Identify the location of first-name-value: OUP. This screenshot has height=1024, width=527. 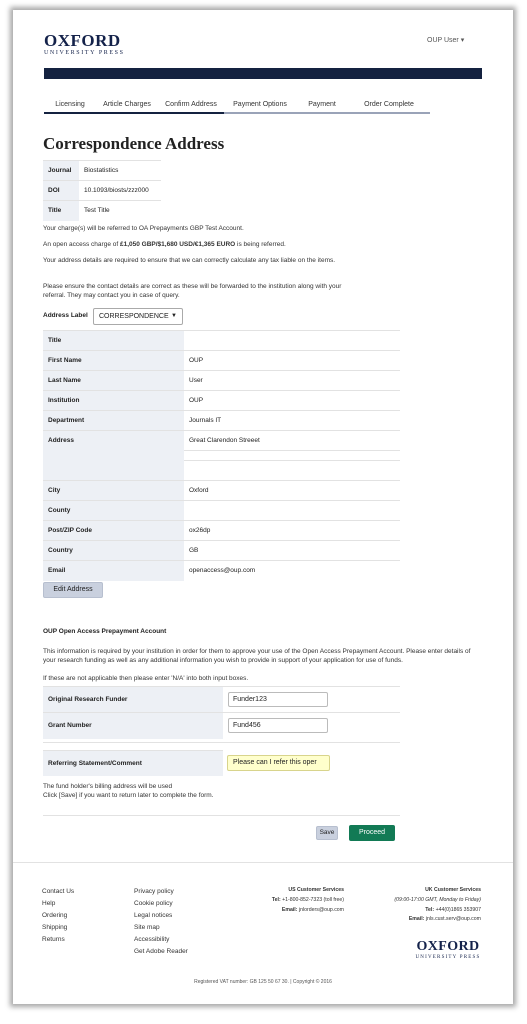
(292, 360).